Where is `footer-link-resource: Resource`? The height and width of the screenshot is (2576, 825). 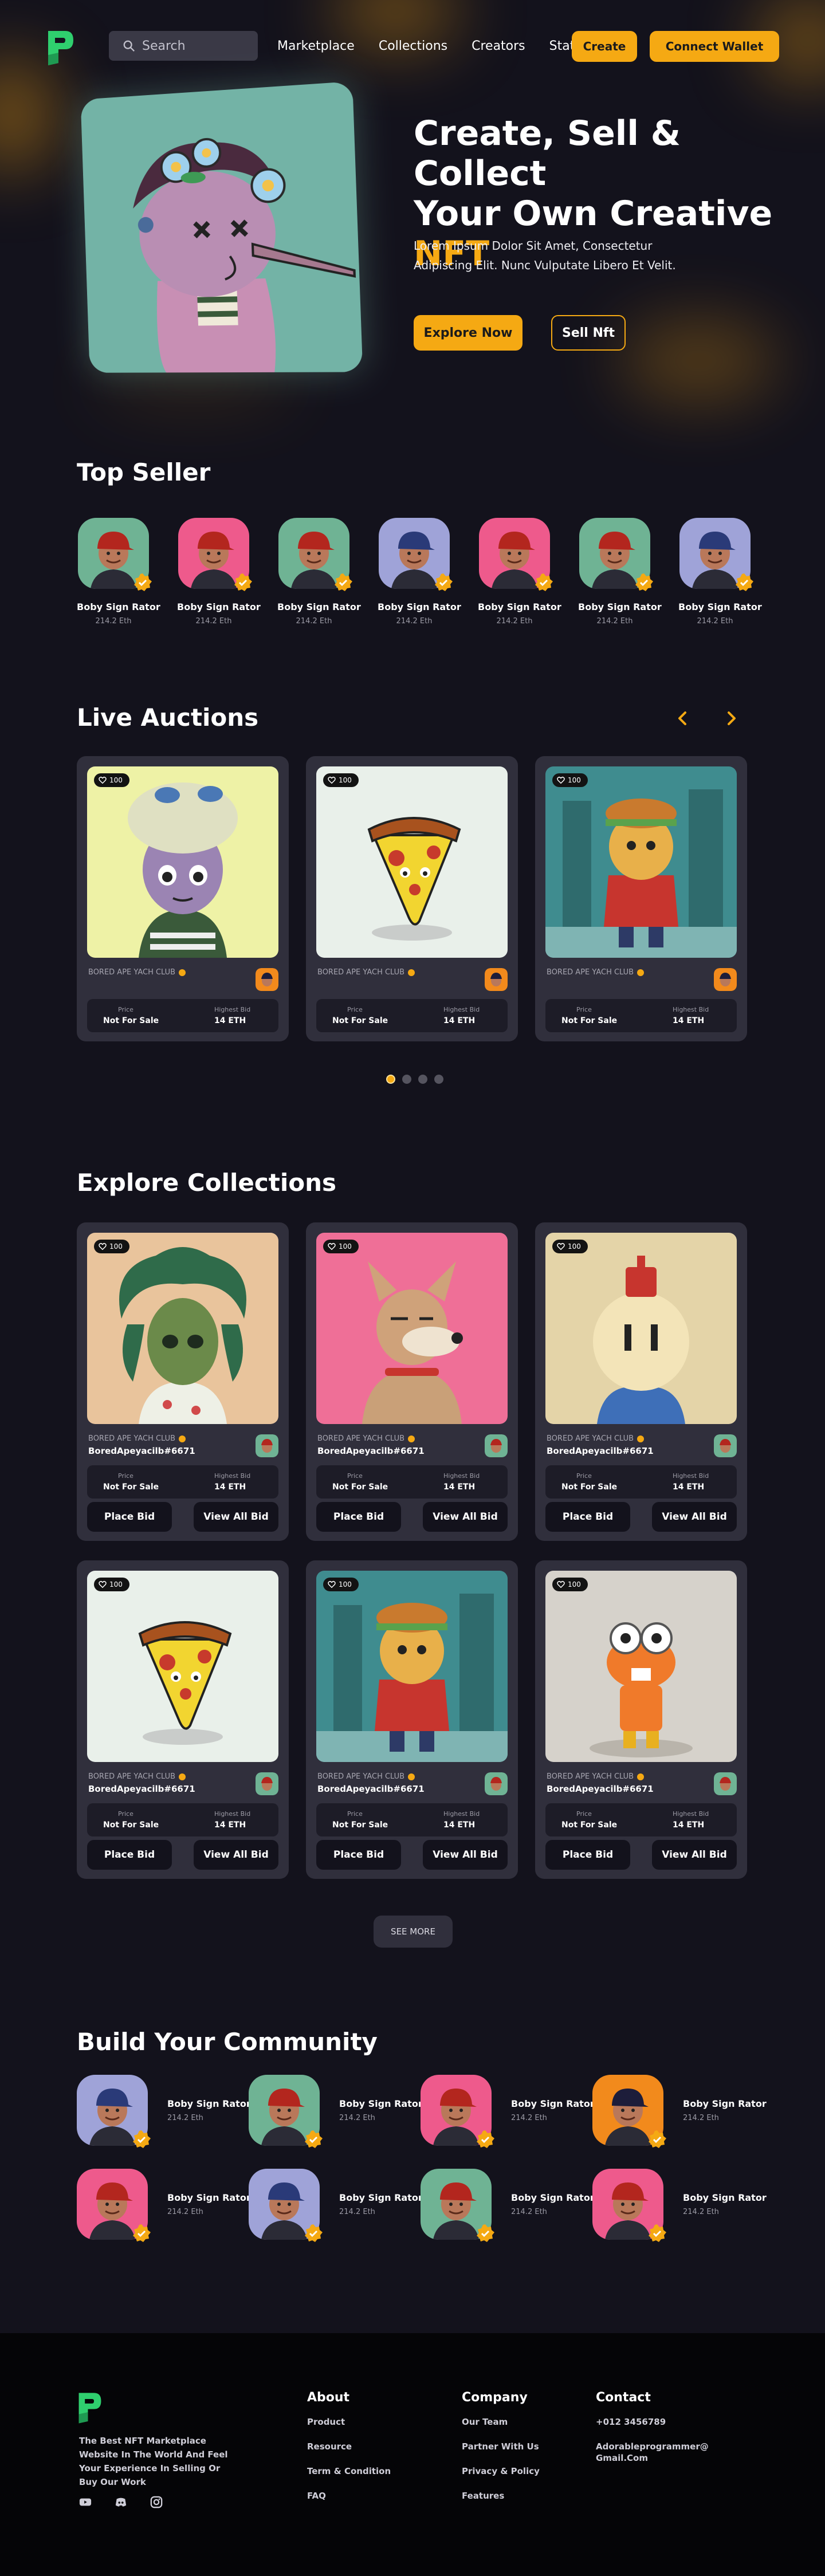
footer-link-resource: Resource is located at coordinates (349, 2446).